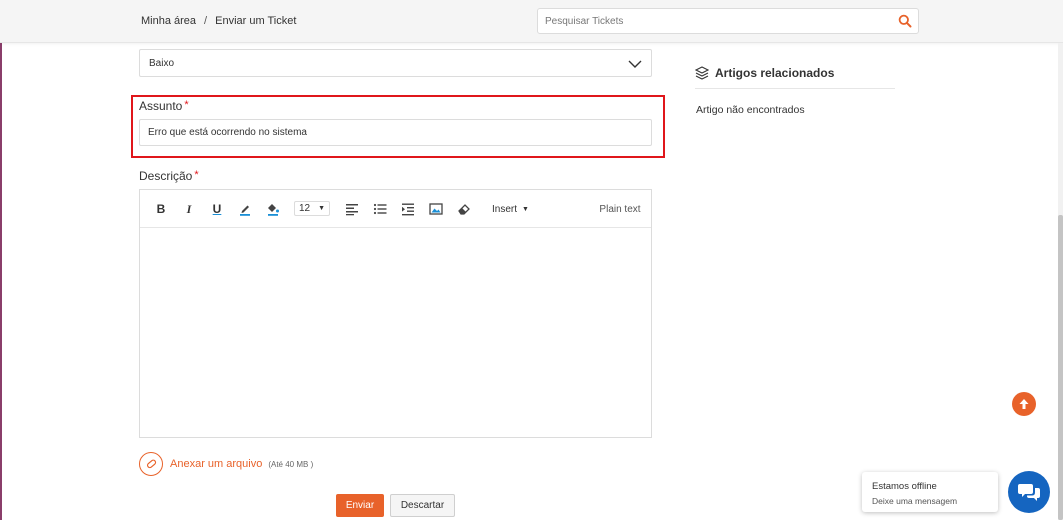 This screenshot has height=520, width=1063. I want to click on related-articles-empty: Artigo não encontrados, so click(750, 110).